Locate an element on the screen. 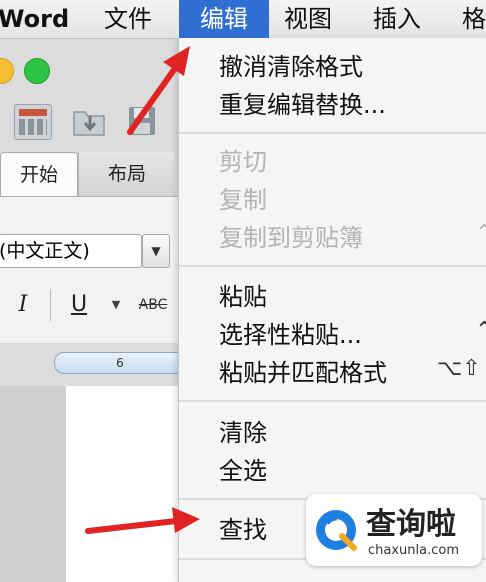  chaxunla-logo: 查询啦 chaxunla.com is located at coordinates (394, 530).